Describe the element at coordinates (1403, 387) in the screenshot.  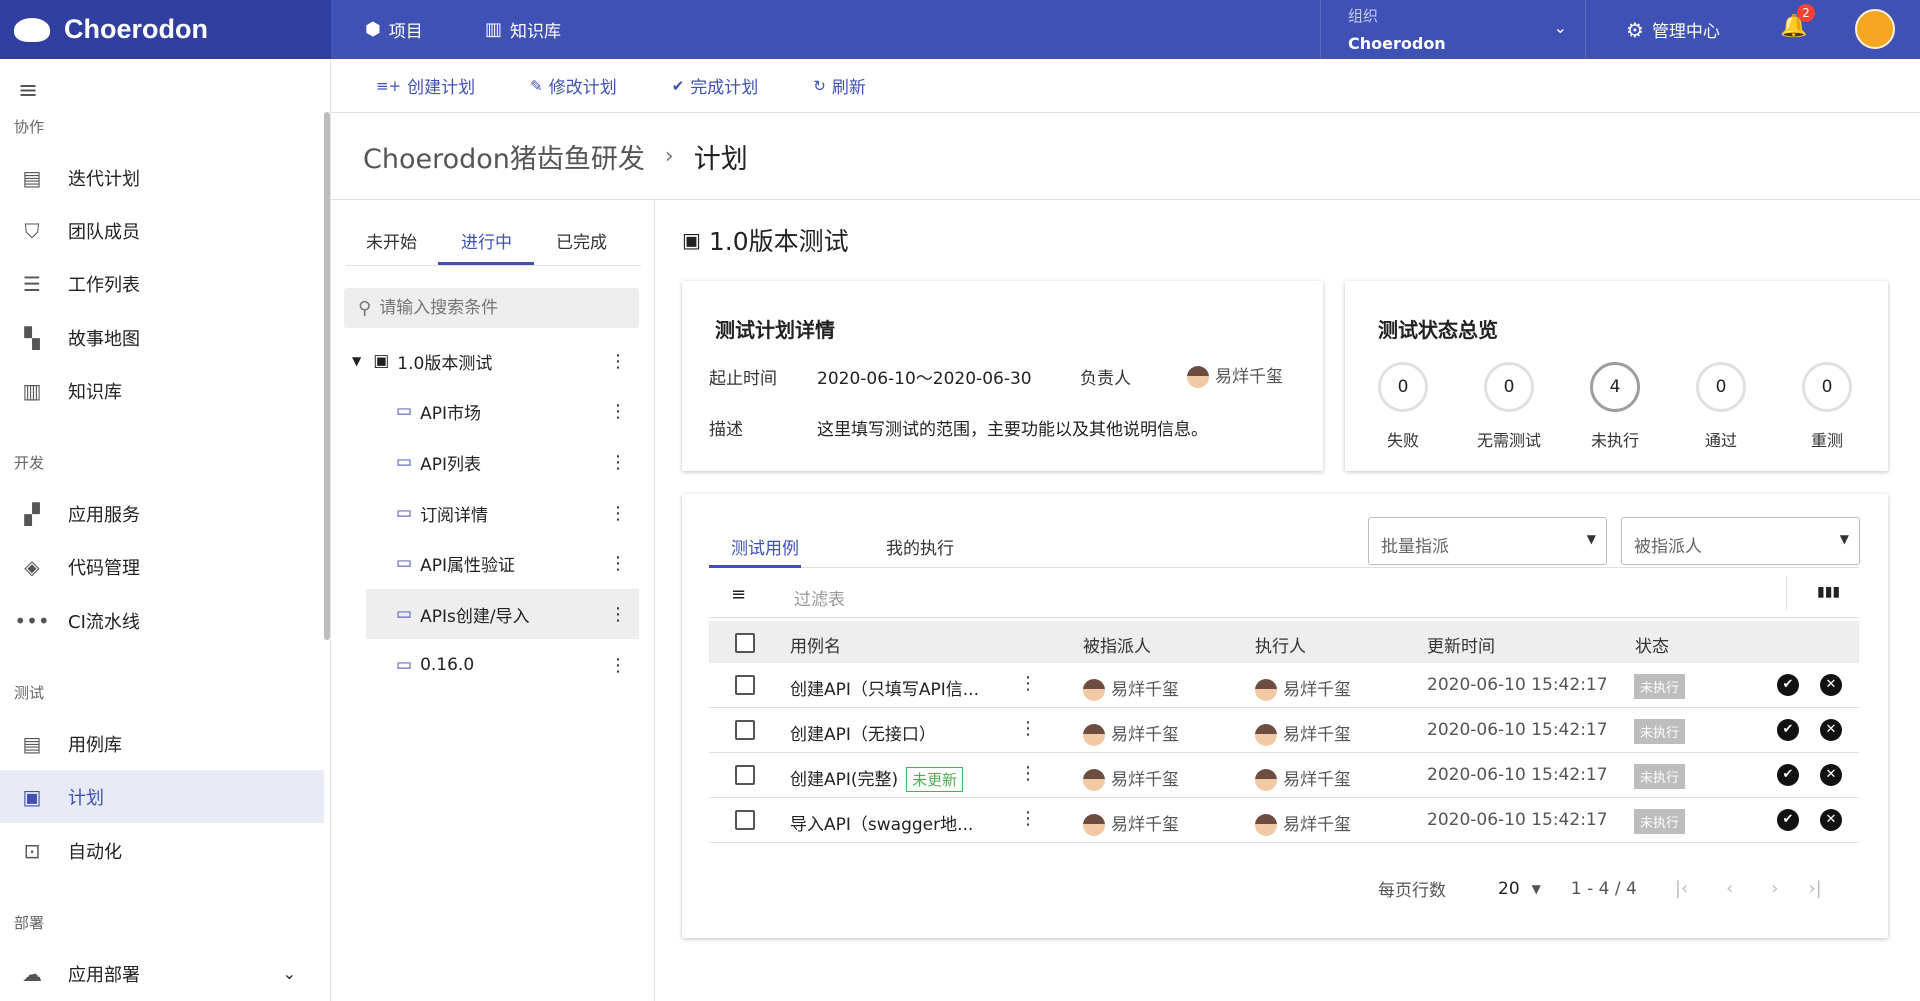
I see `status-count-failed: 0` at that location.